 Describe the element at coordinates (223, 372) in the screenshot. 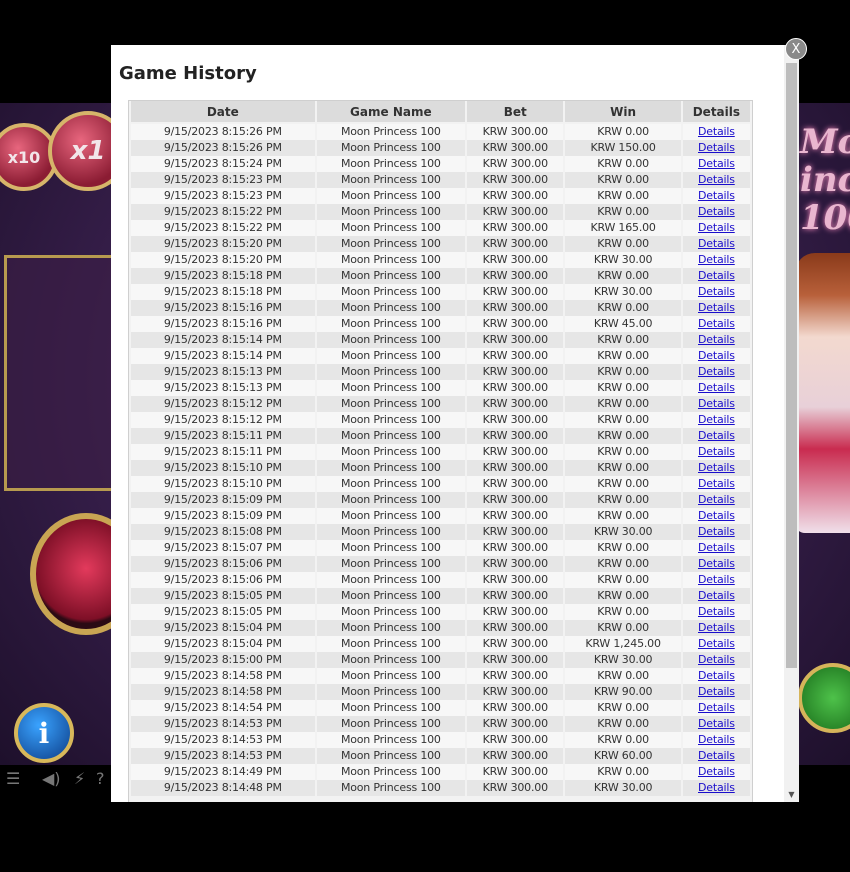

I see `cell-date: 9/15/2023 8:15:13 PM` at that location.